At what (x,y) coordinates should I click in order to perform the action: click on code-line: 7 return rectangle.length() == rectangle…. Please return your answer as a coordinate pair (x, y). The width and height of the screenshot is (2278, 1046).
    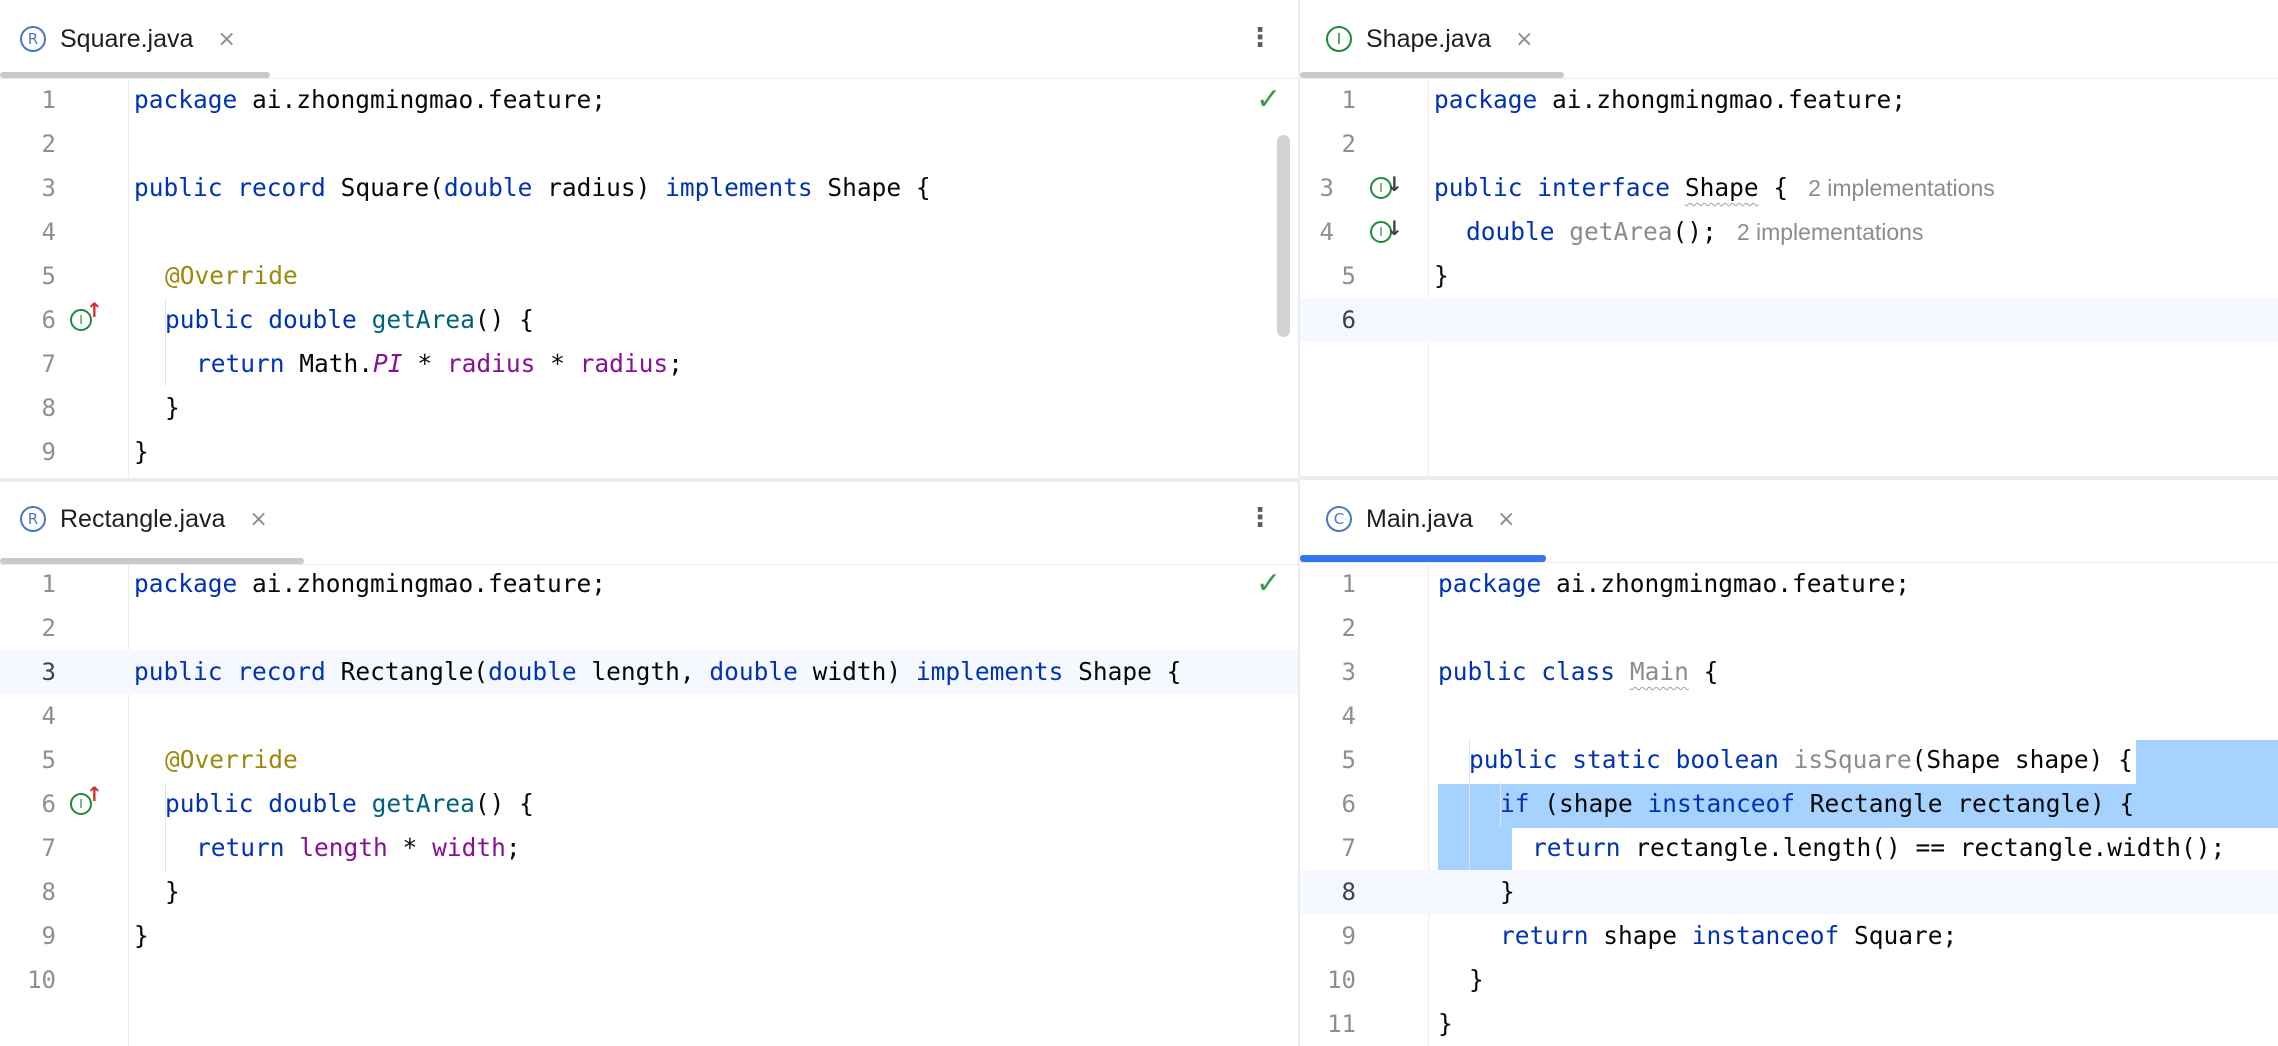
    Looking at the image, I should click on (1783, 847).